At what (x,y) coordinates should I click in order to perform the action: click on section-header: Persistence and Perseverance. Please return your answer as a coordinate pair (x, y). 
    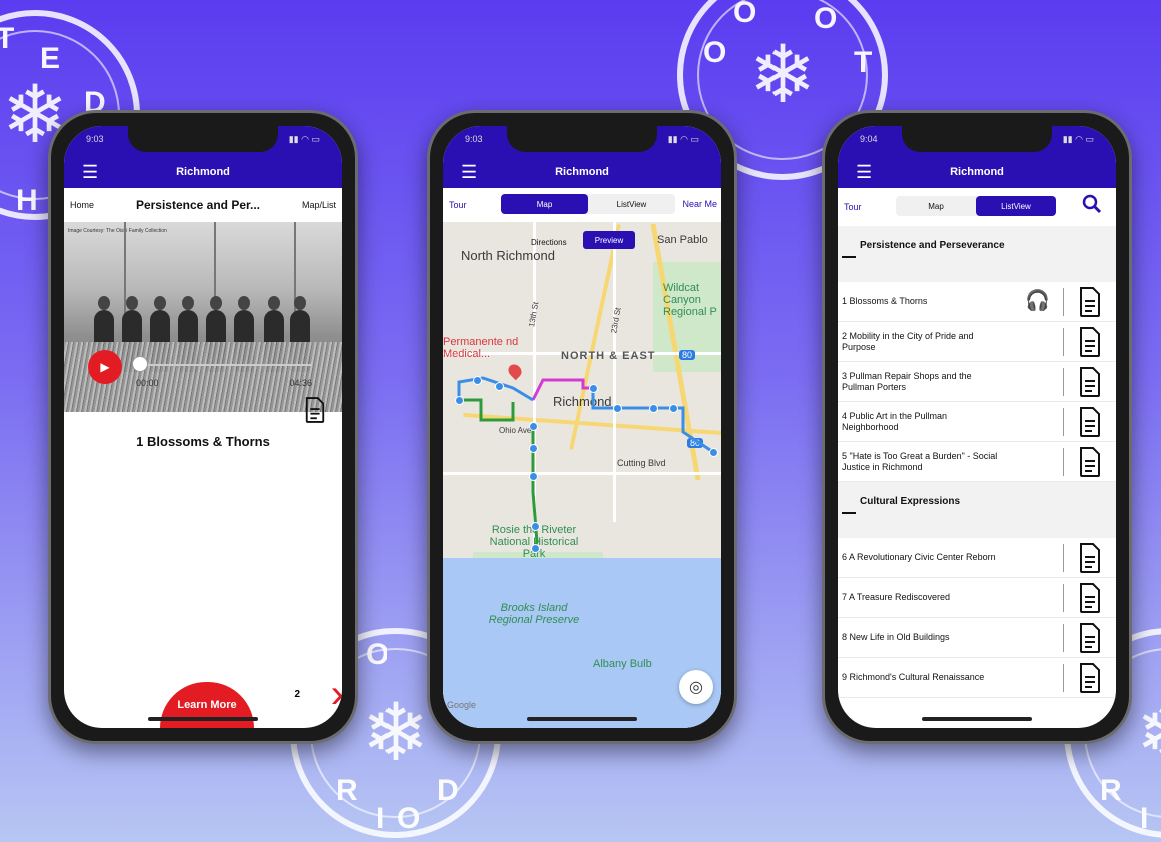
    Looking at the image, I should click on (977, 254).